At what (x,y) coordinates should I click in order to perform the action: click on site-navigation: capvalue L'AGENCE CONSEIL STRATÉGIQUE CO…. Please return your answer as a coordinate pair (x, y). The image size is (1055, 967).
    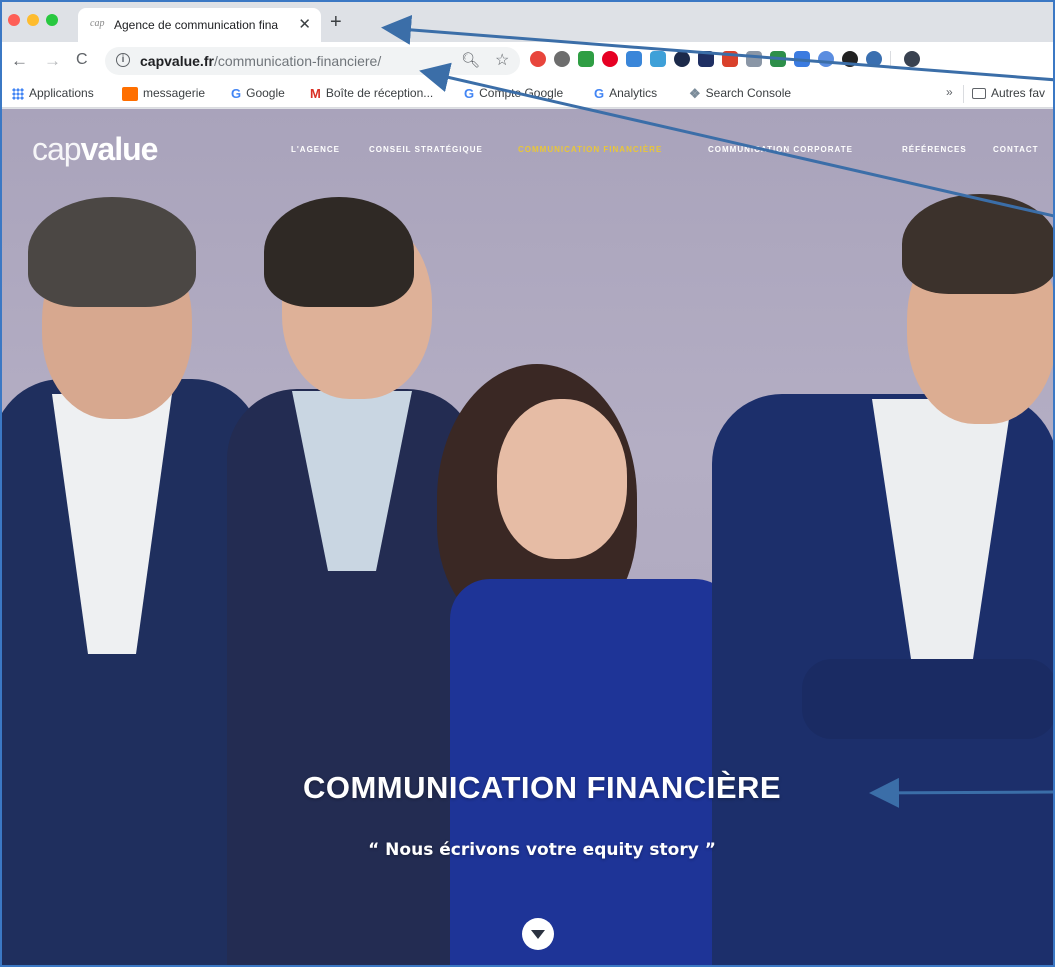
    Looking at the image, I should click on (527, 149).